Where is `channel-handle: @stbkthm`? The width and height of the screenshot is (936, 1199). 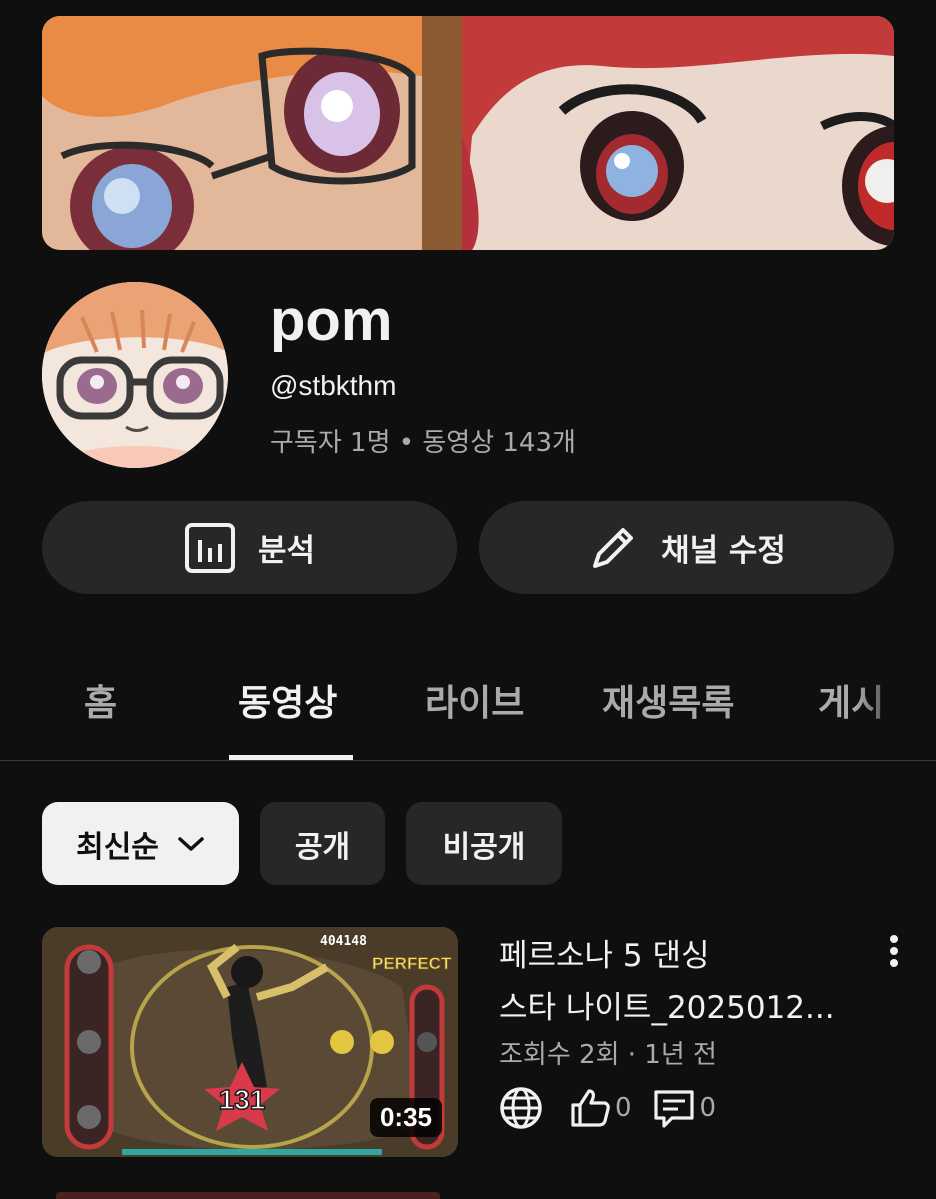
channel-handle: @stbkthm is located at coordinates (333, 385).